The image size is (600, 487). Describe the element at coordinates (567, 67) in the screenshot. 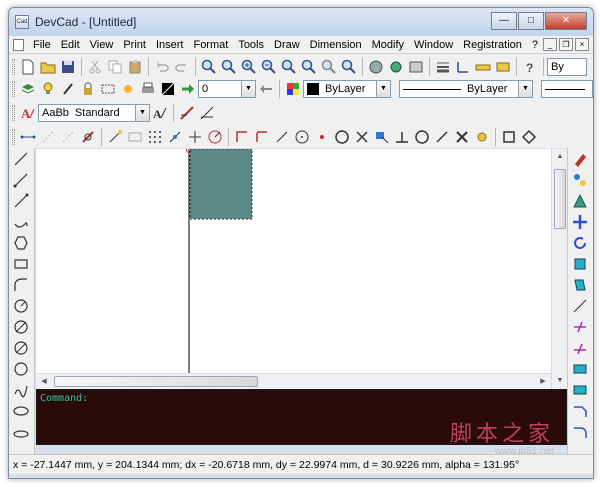

I see `overflow-combo: By` at that location.